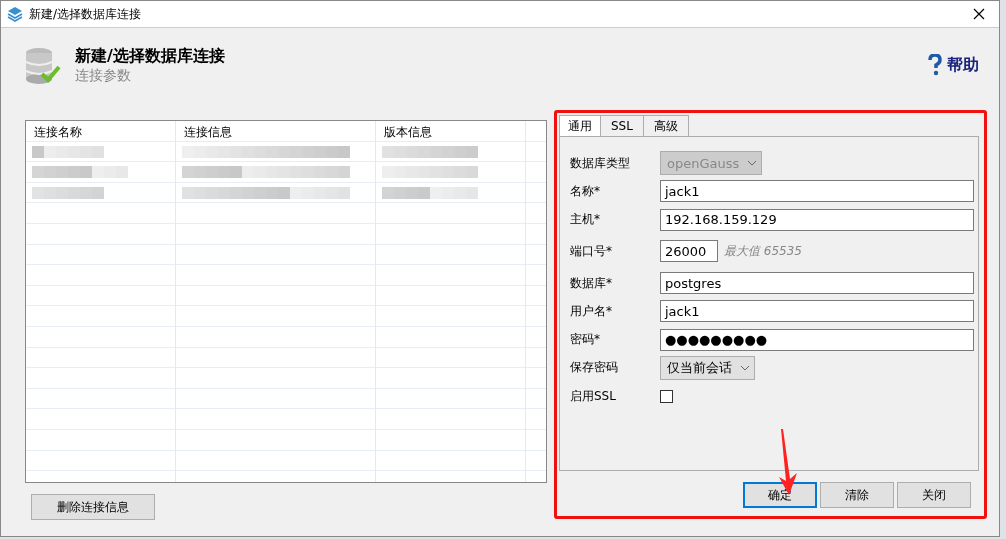 The image size is (1006, 539). I want to click on column-header: 连接名称, so click(101, 131).